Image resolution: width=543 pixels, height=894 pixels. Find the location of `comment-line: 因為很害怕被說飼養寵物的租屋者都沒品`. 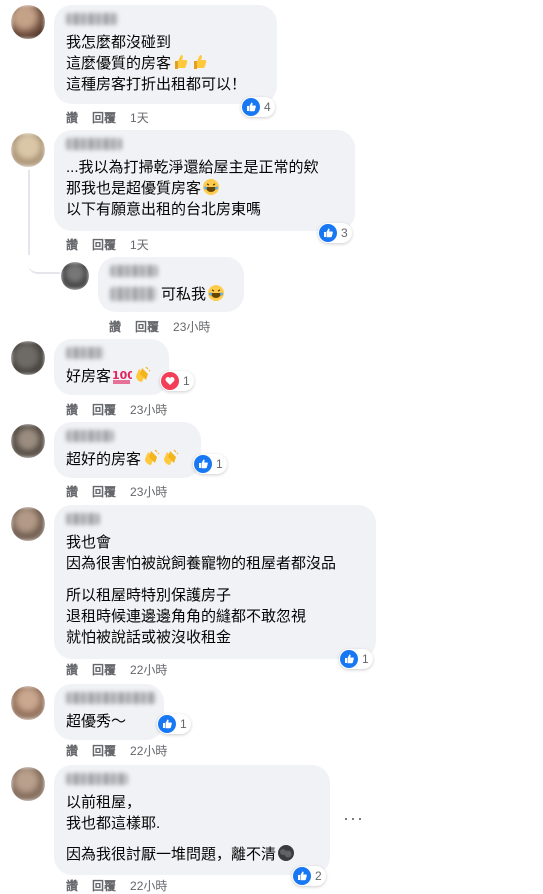

comment-line: 因為很害怕被說飼養寵物的租屋者都沒品 is located at coordinates (201, 563).